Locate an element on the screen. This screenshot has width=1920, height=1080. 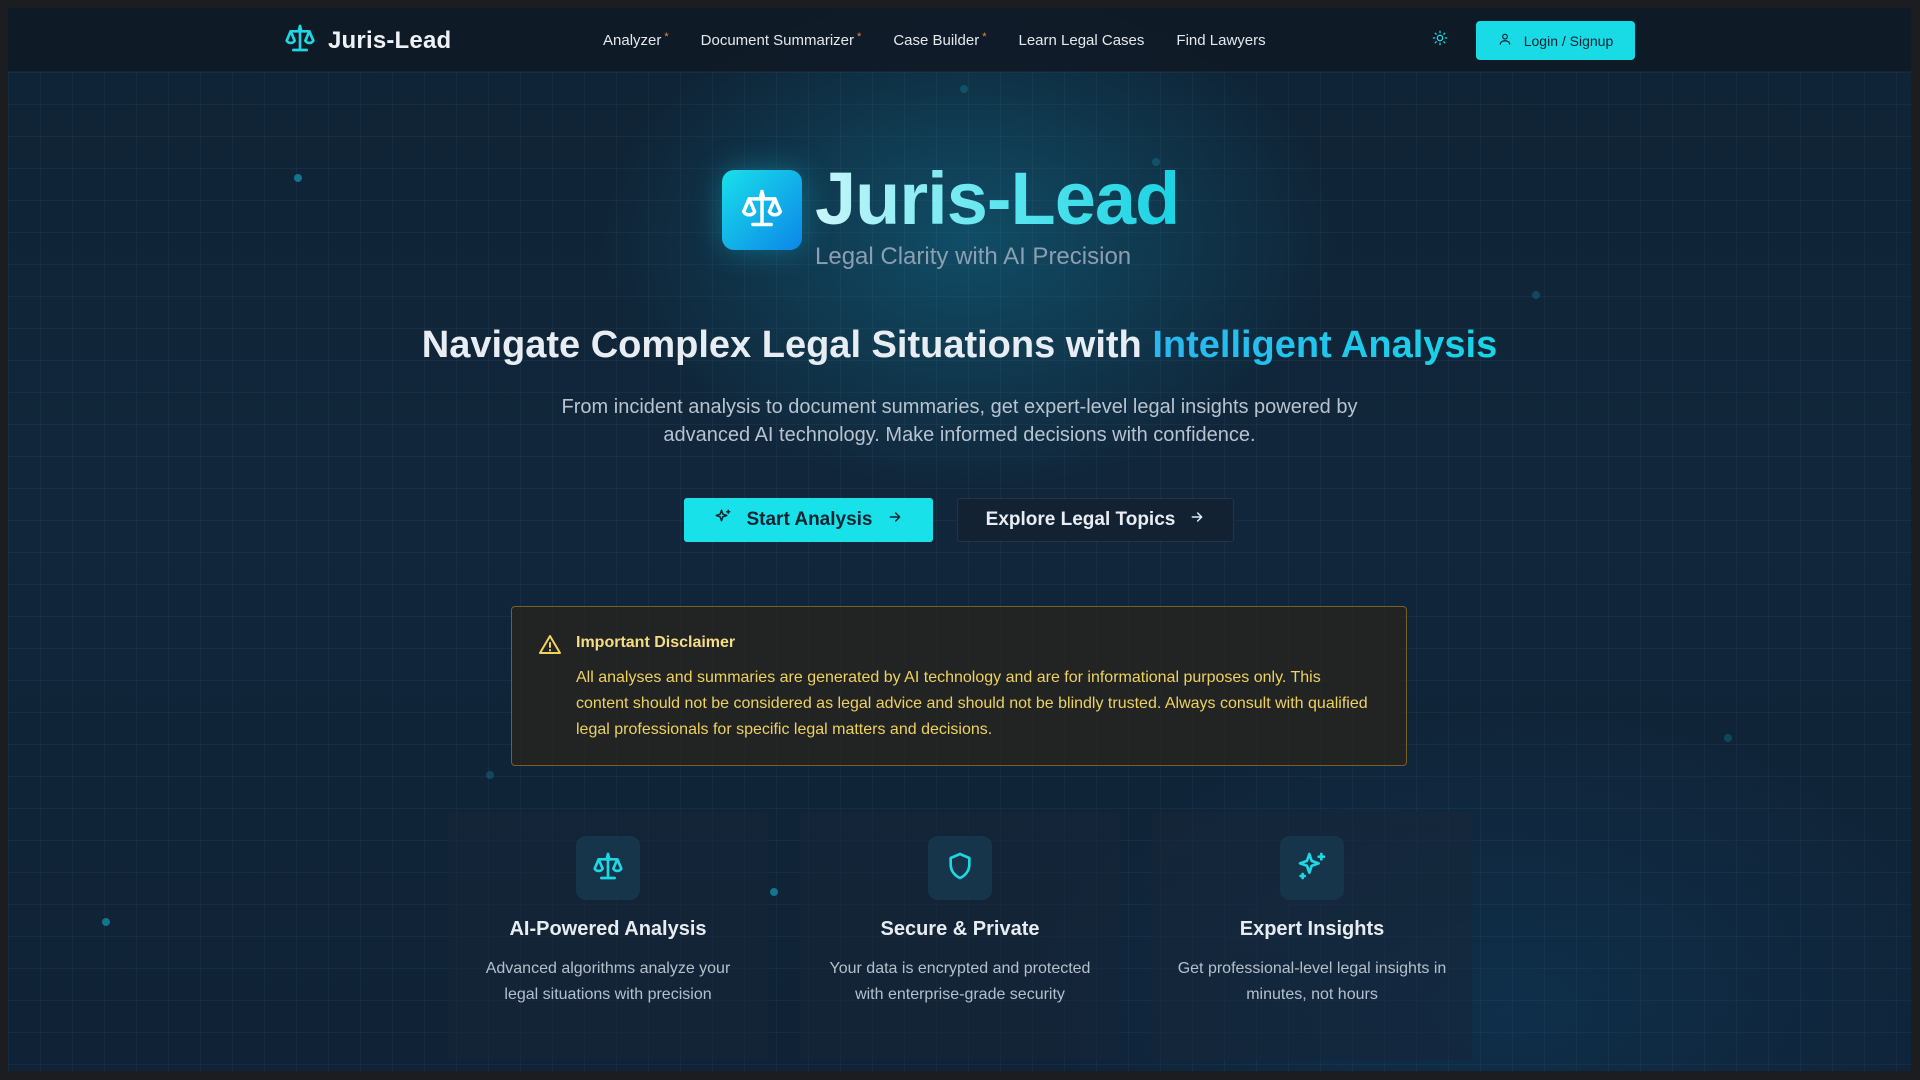
start-analysis-button: Start Analysis is located at coordinates (808, 520).